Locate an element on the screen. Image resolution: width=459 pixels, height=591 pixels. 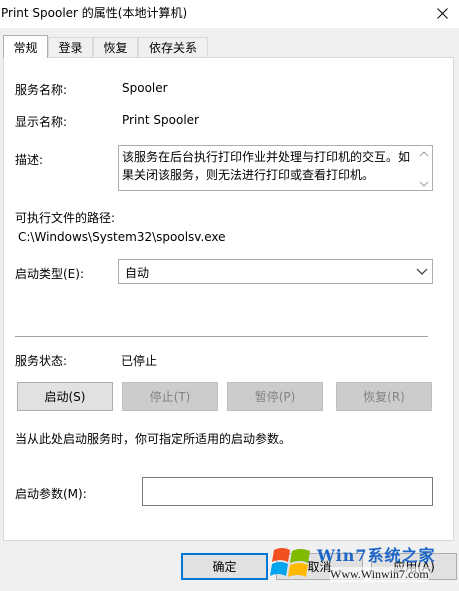
close-button is located at coordinates (442, 13).